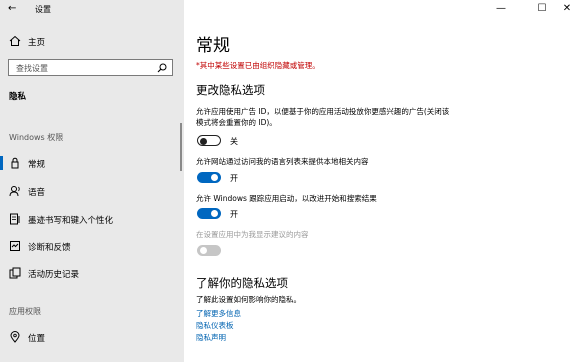  I want to click on search-input: 查找设置, so click(90, 67).